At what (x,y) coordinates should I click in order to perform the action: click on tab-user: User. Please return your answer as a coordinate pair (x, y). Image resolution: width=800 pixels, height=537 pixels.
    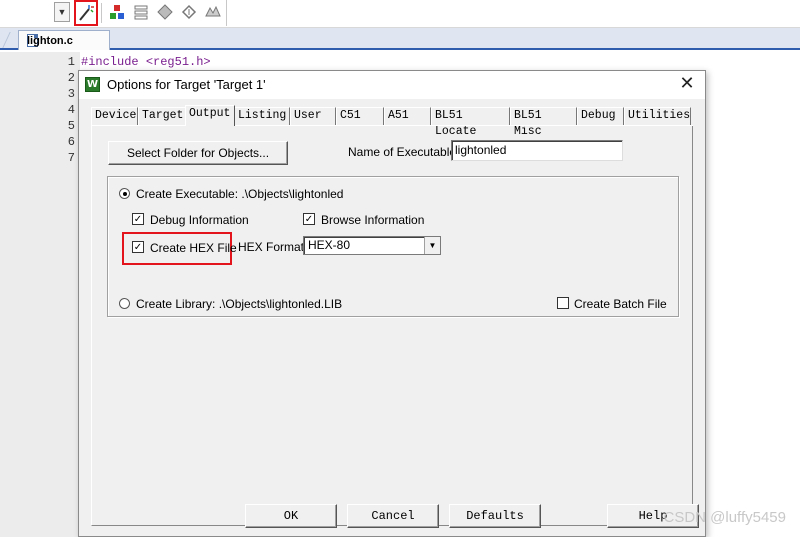
    Looking at the image, I should click on (313, 116).